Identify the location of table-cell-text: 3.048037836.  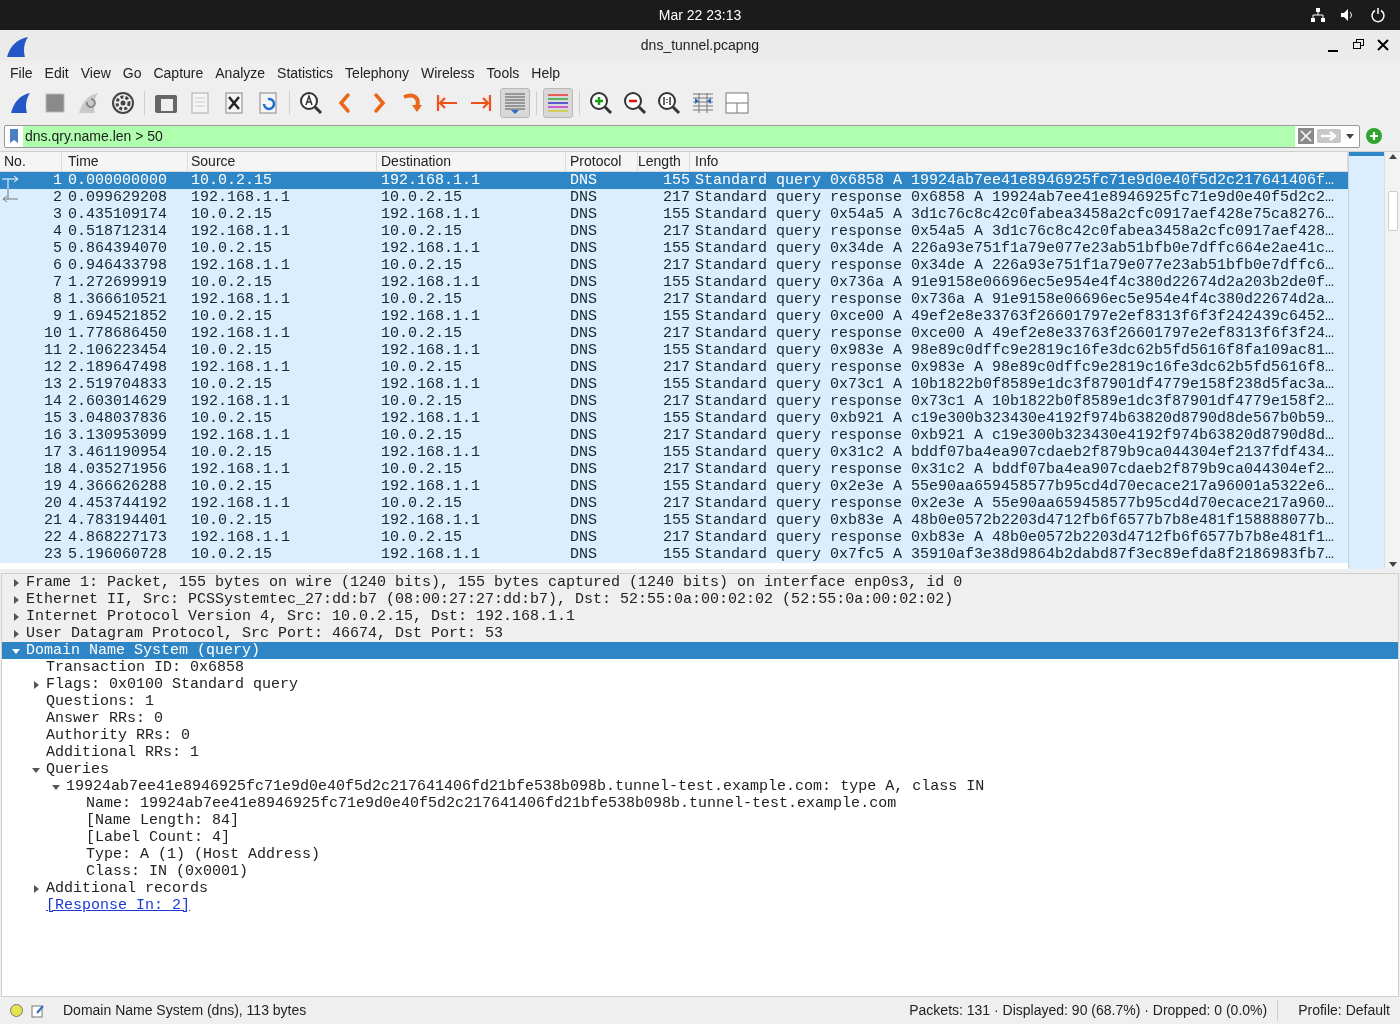
(118, 418).